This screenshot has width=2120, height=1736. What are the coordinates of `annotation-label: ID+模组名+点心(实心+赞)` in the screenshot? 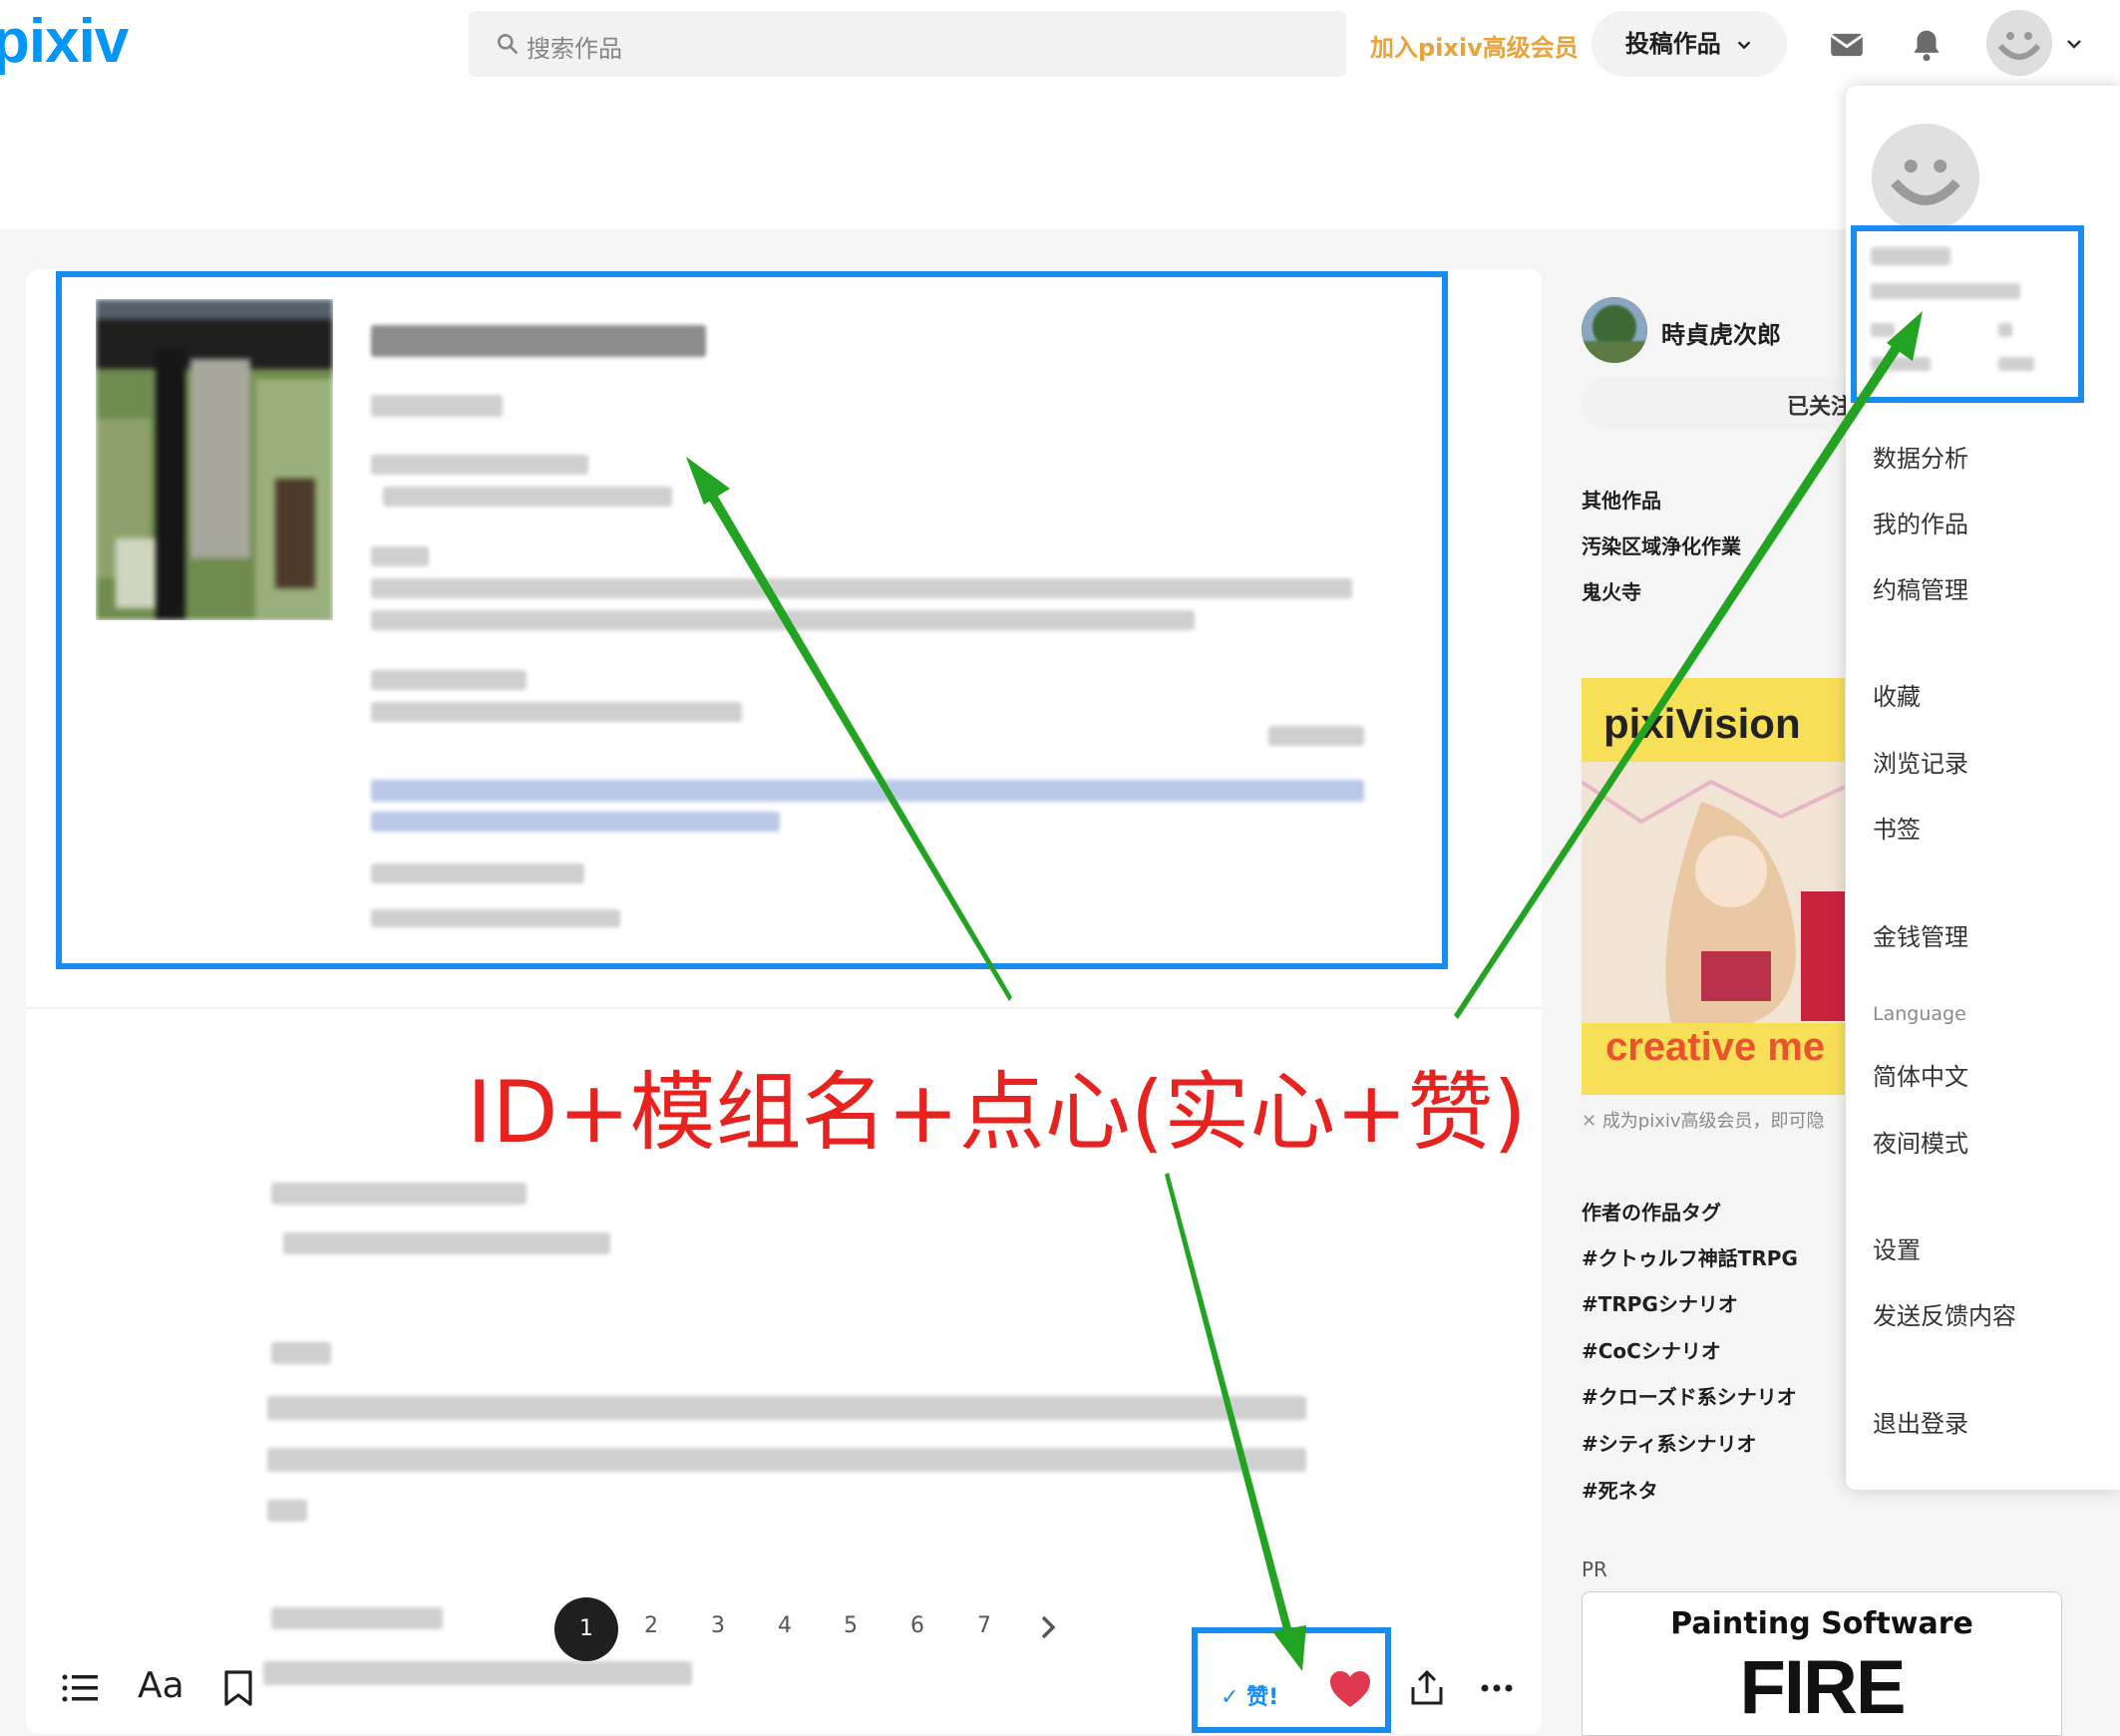 It's located at (997, 1113).